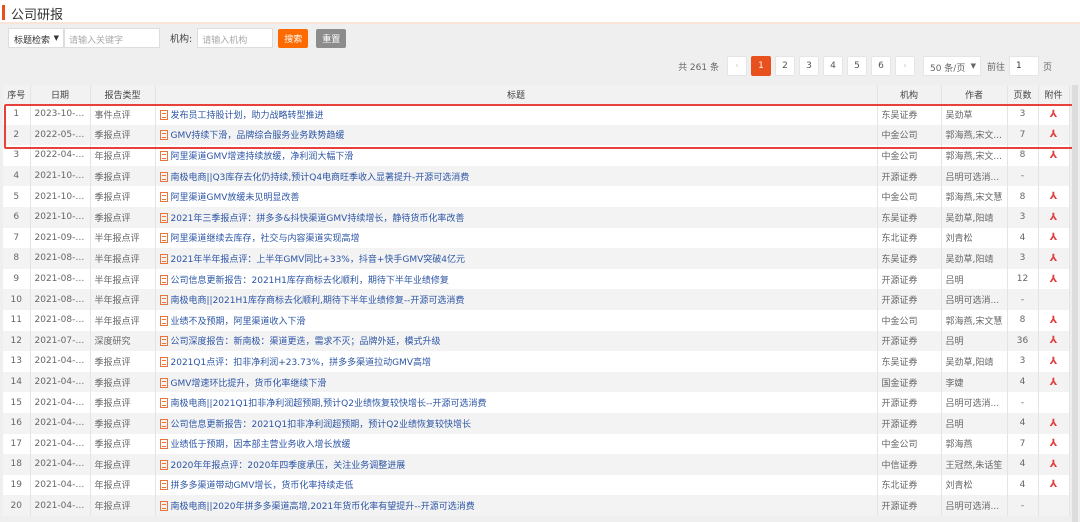 This screenshot has height=522, width=1080. Describe the element at coordinates (318, 301) in the screenshot. I see `row-title: 南极电商||2021H1库存商标去化顺利,期待下半年业绩修复--开源可选消费` at that location.